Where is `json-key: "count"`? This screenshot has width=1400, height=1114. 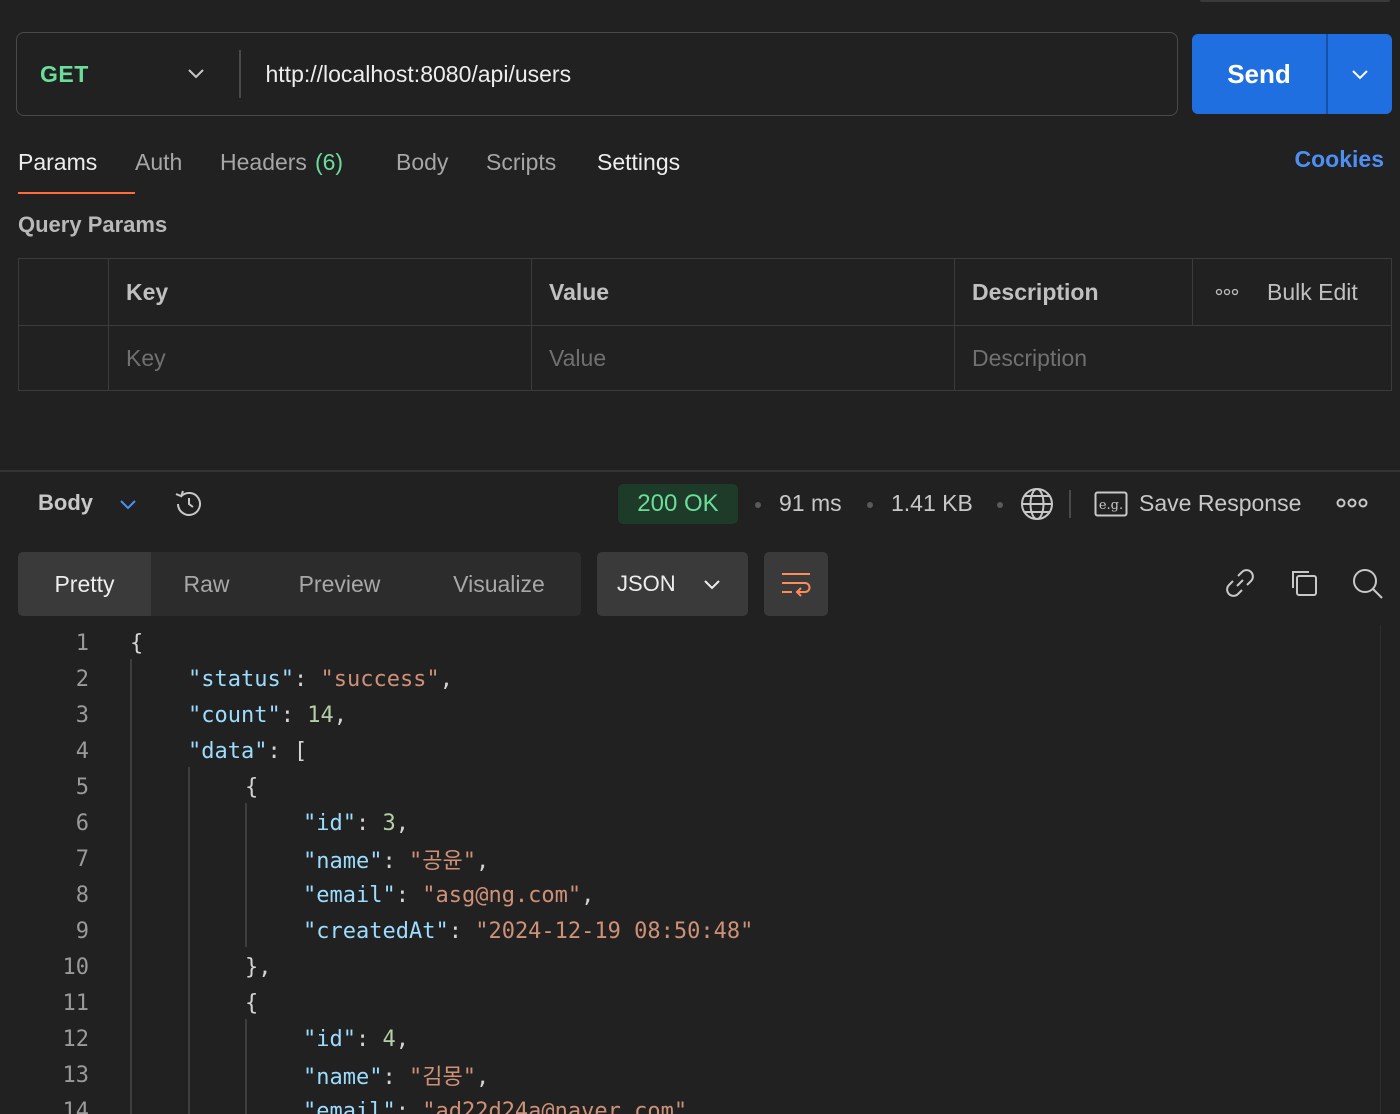
json-key: "count" is located at coordinates (234, 715).